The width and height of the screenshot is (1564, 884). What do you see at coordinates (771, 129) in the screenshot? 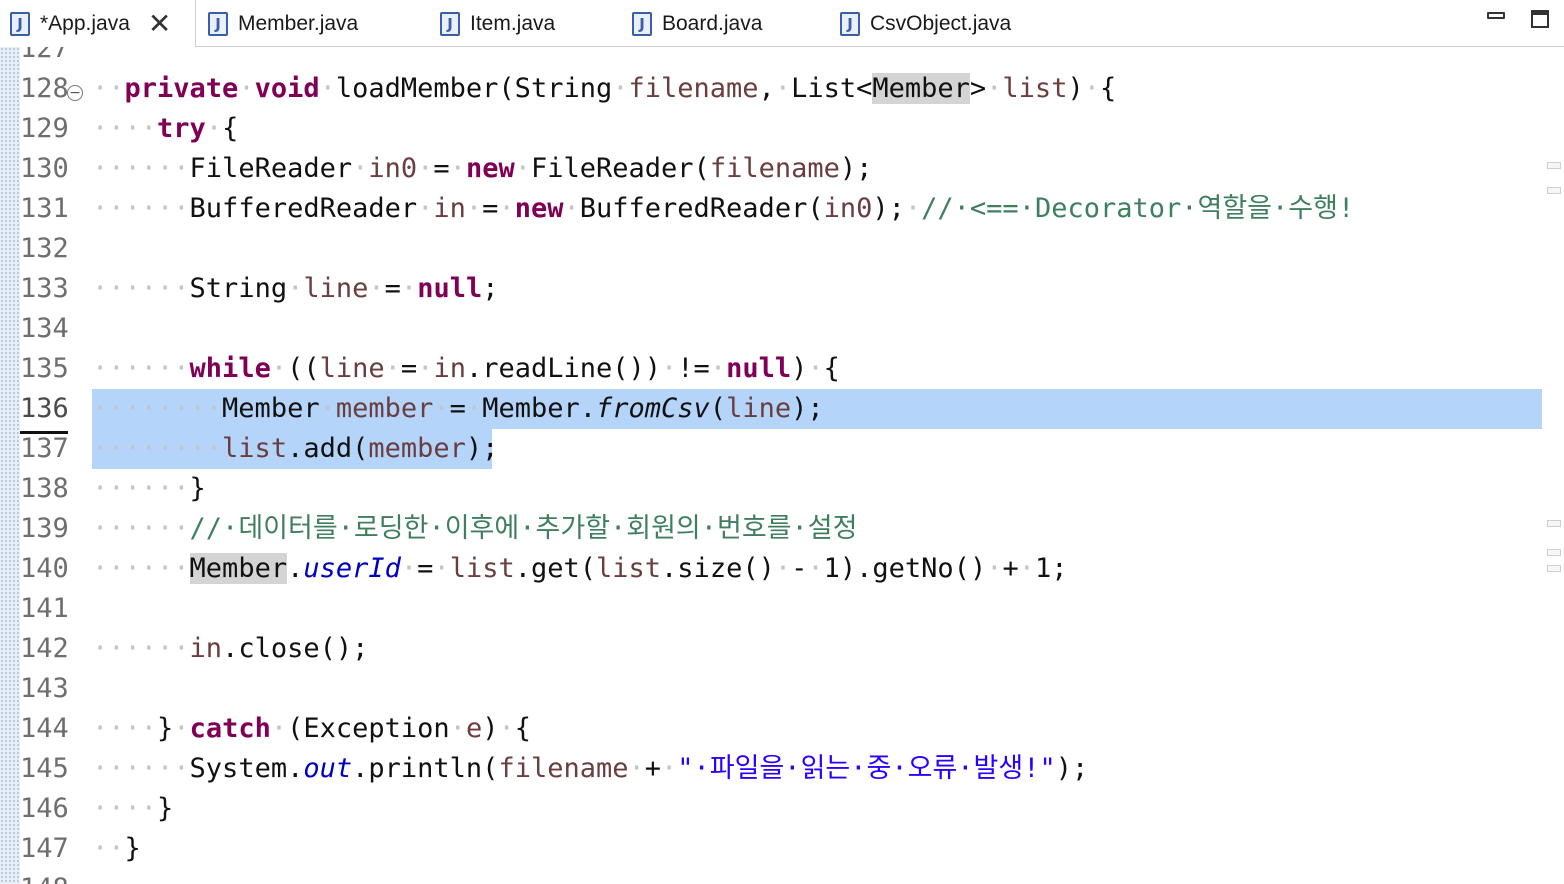
I see `code-line: 129 ····try·{` at bounding box center [771, 129].